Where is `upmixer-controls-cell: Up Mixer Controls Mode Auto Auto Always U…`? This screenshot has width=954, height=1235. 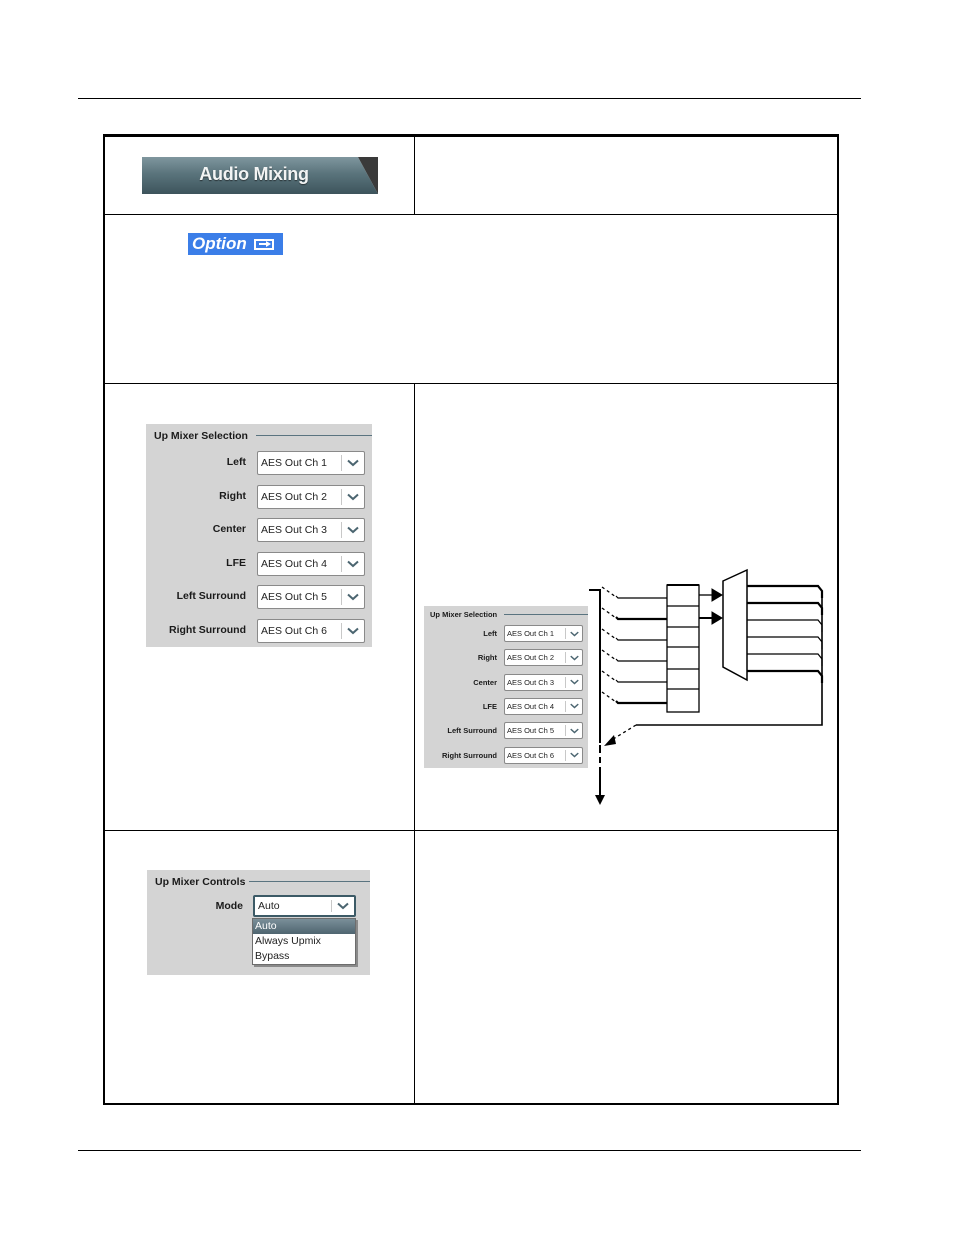
upmixer-controls-cell: Up Mixer Controls Mode Auto Auto Always U… is located at coordinates (260, 967).